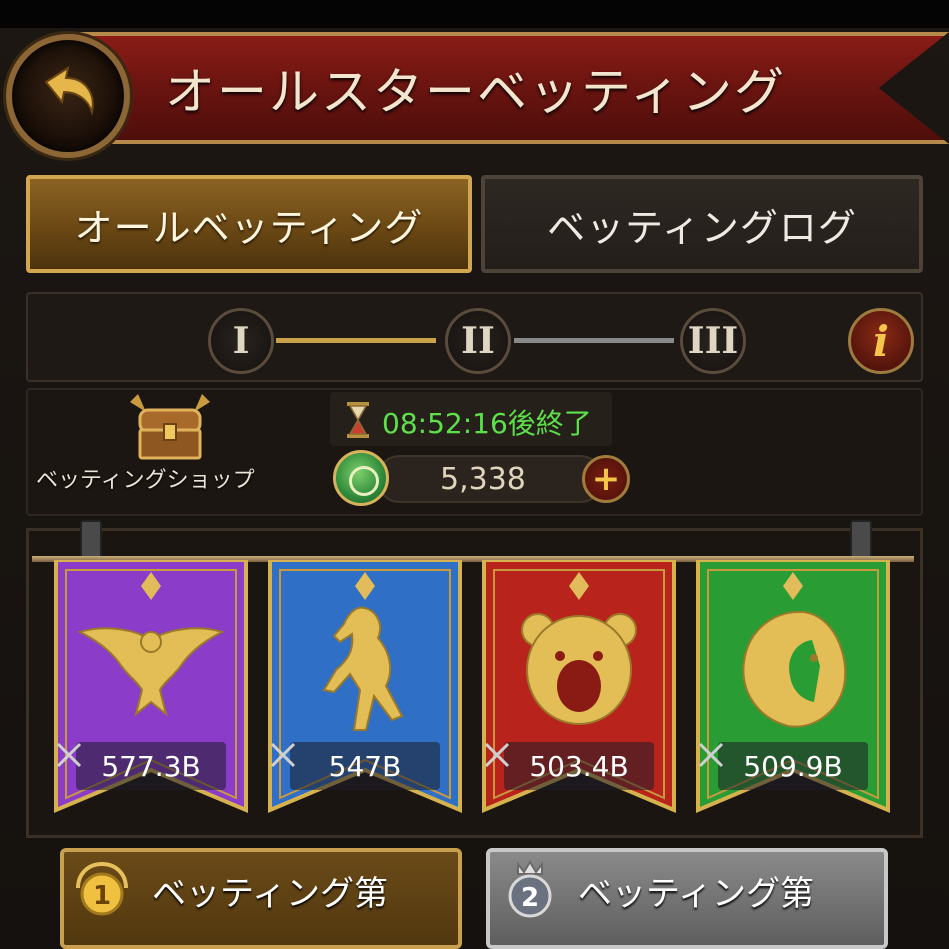 The height and width of the screenshot is (949, 949). Describe the element at coordinates (363, 668) in the screenshot. I see `horse-icon` at that location.